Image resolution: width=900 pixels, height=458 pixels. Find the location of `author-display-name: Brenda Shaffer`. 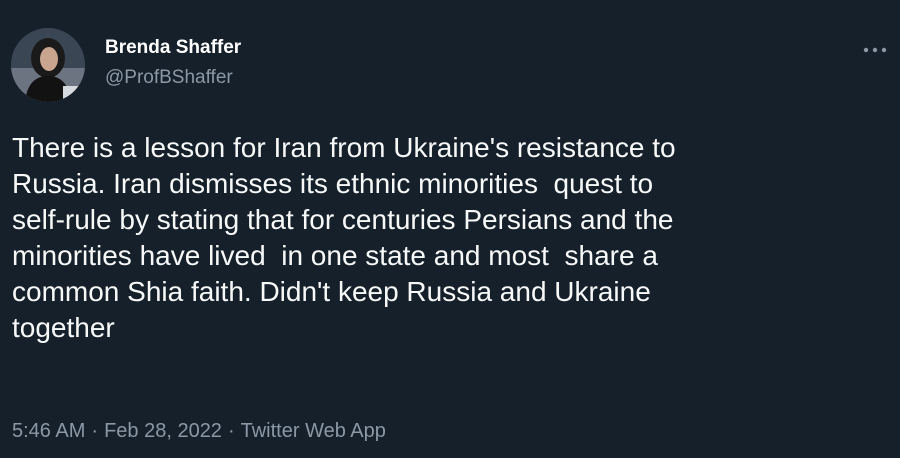

author-display-name: Brenda Shaffer is located at coordinates (173, 48).